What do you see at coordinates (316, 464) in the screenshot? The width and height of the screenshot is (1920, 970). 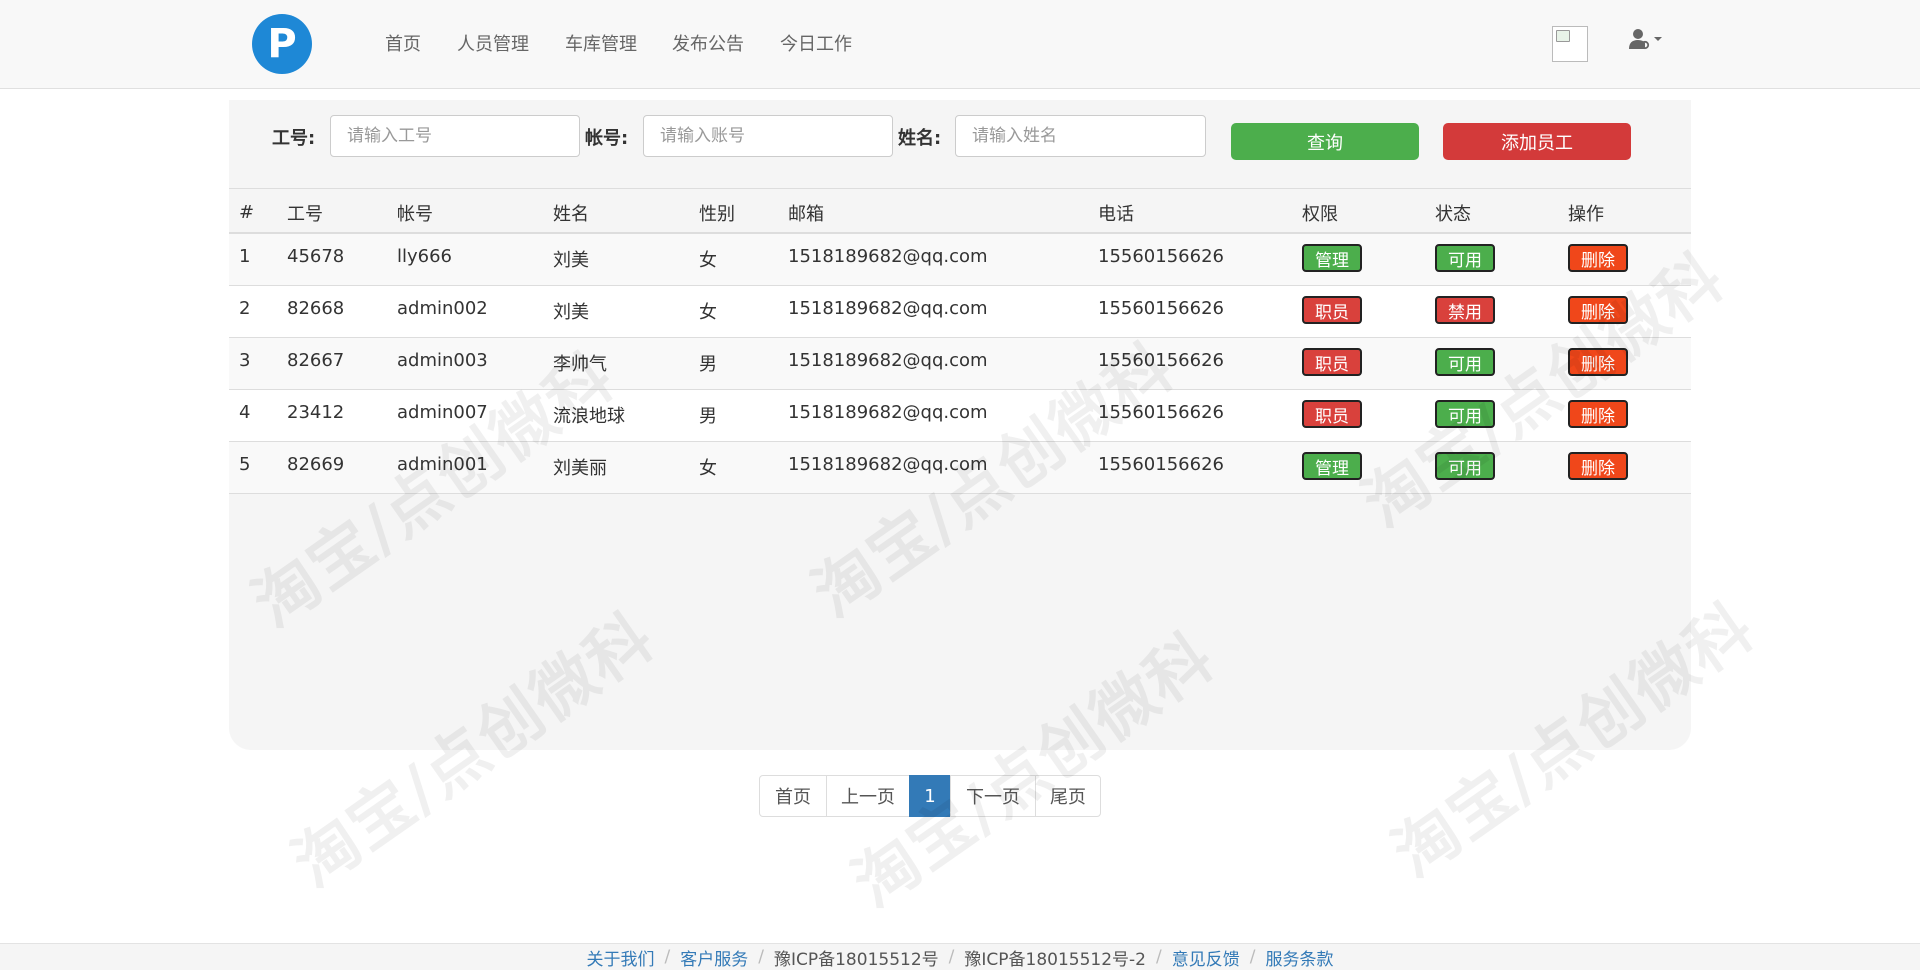 I see `row-employee-id: 82669` at bounding box center [316, 464].